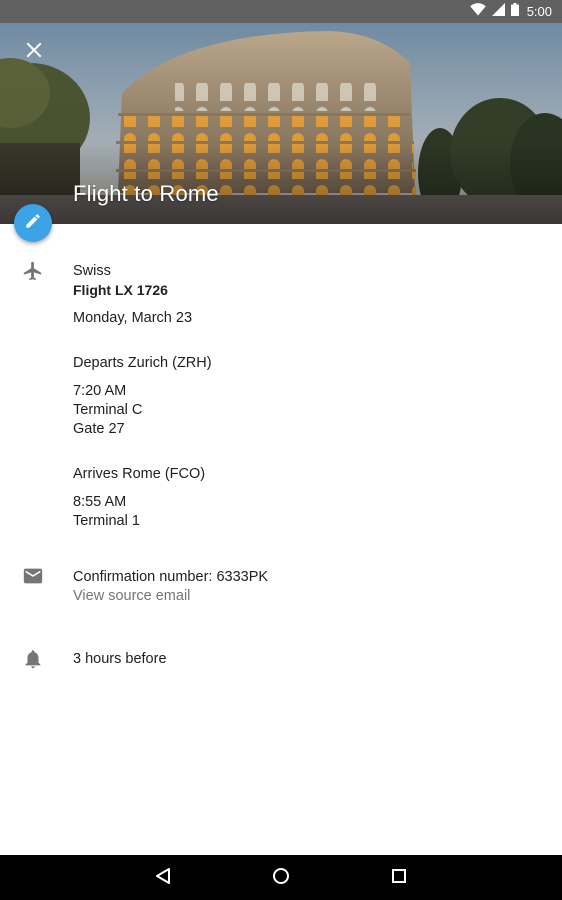 The height and width of the screenshot is (900, 562). I want to click on view-source-email-link: View source email, so click(131, 596).